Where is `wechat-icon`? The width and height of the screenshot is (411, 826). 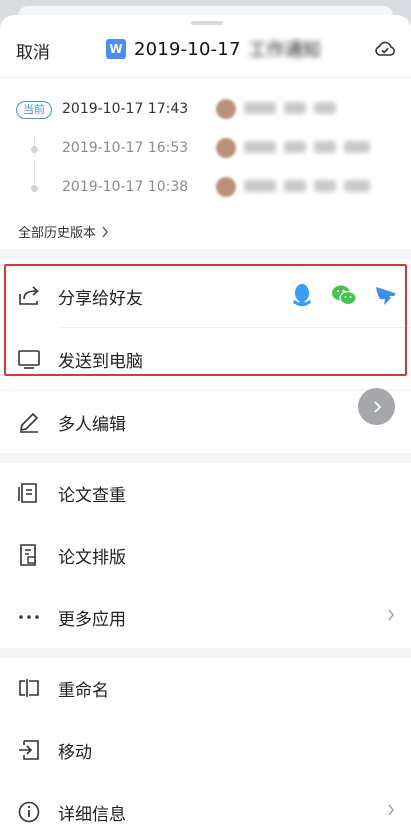
wechat-icon is located at coordinates (344, 295).